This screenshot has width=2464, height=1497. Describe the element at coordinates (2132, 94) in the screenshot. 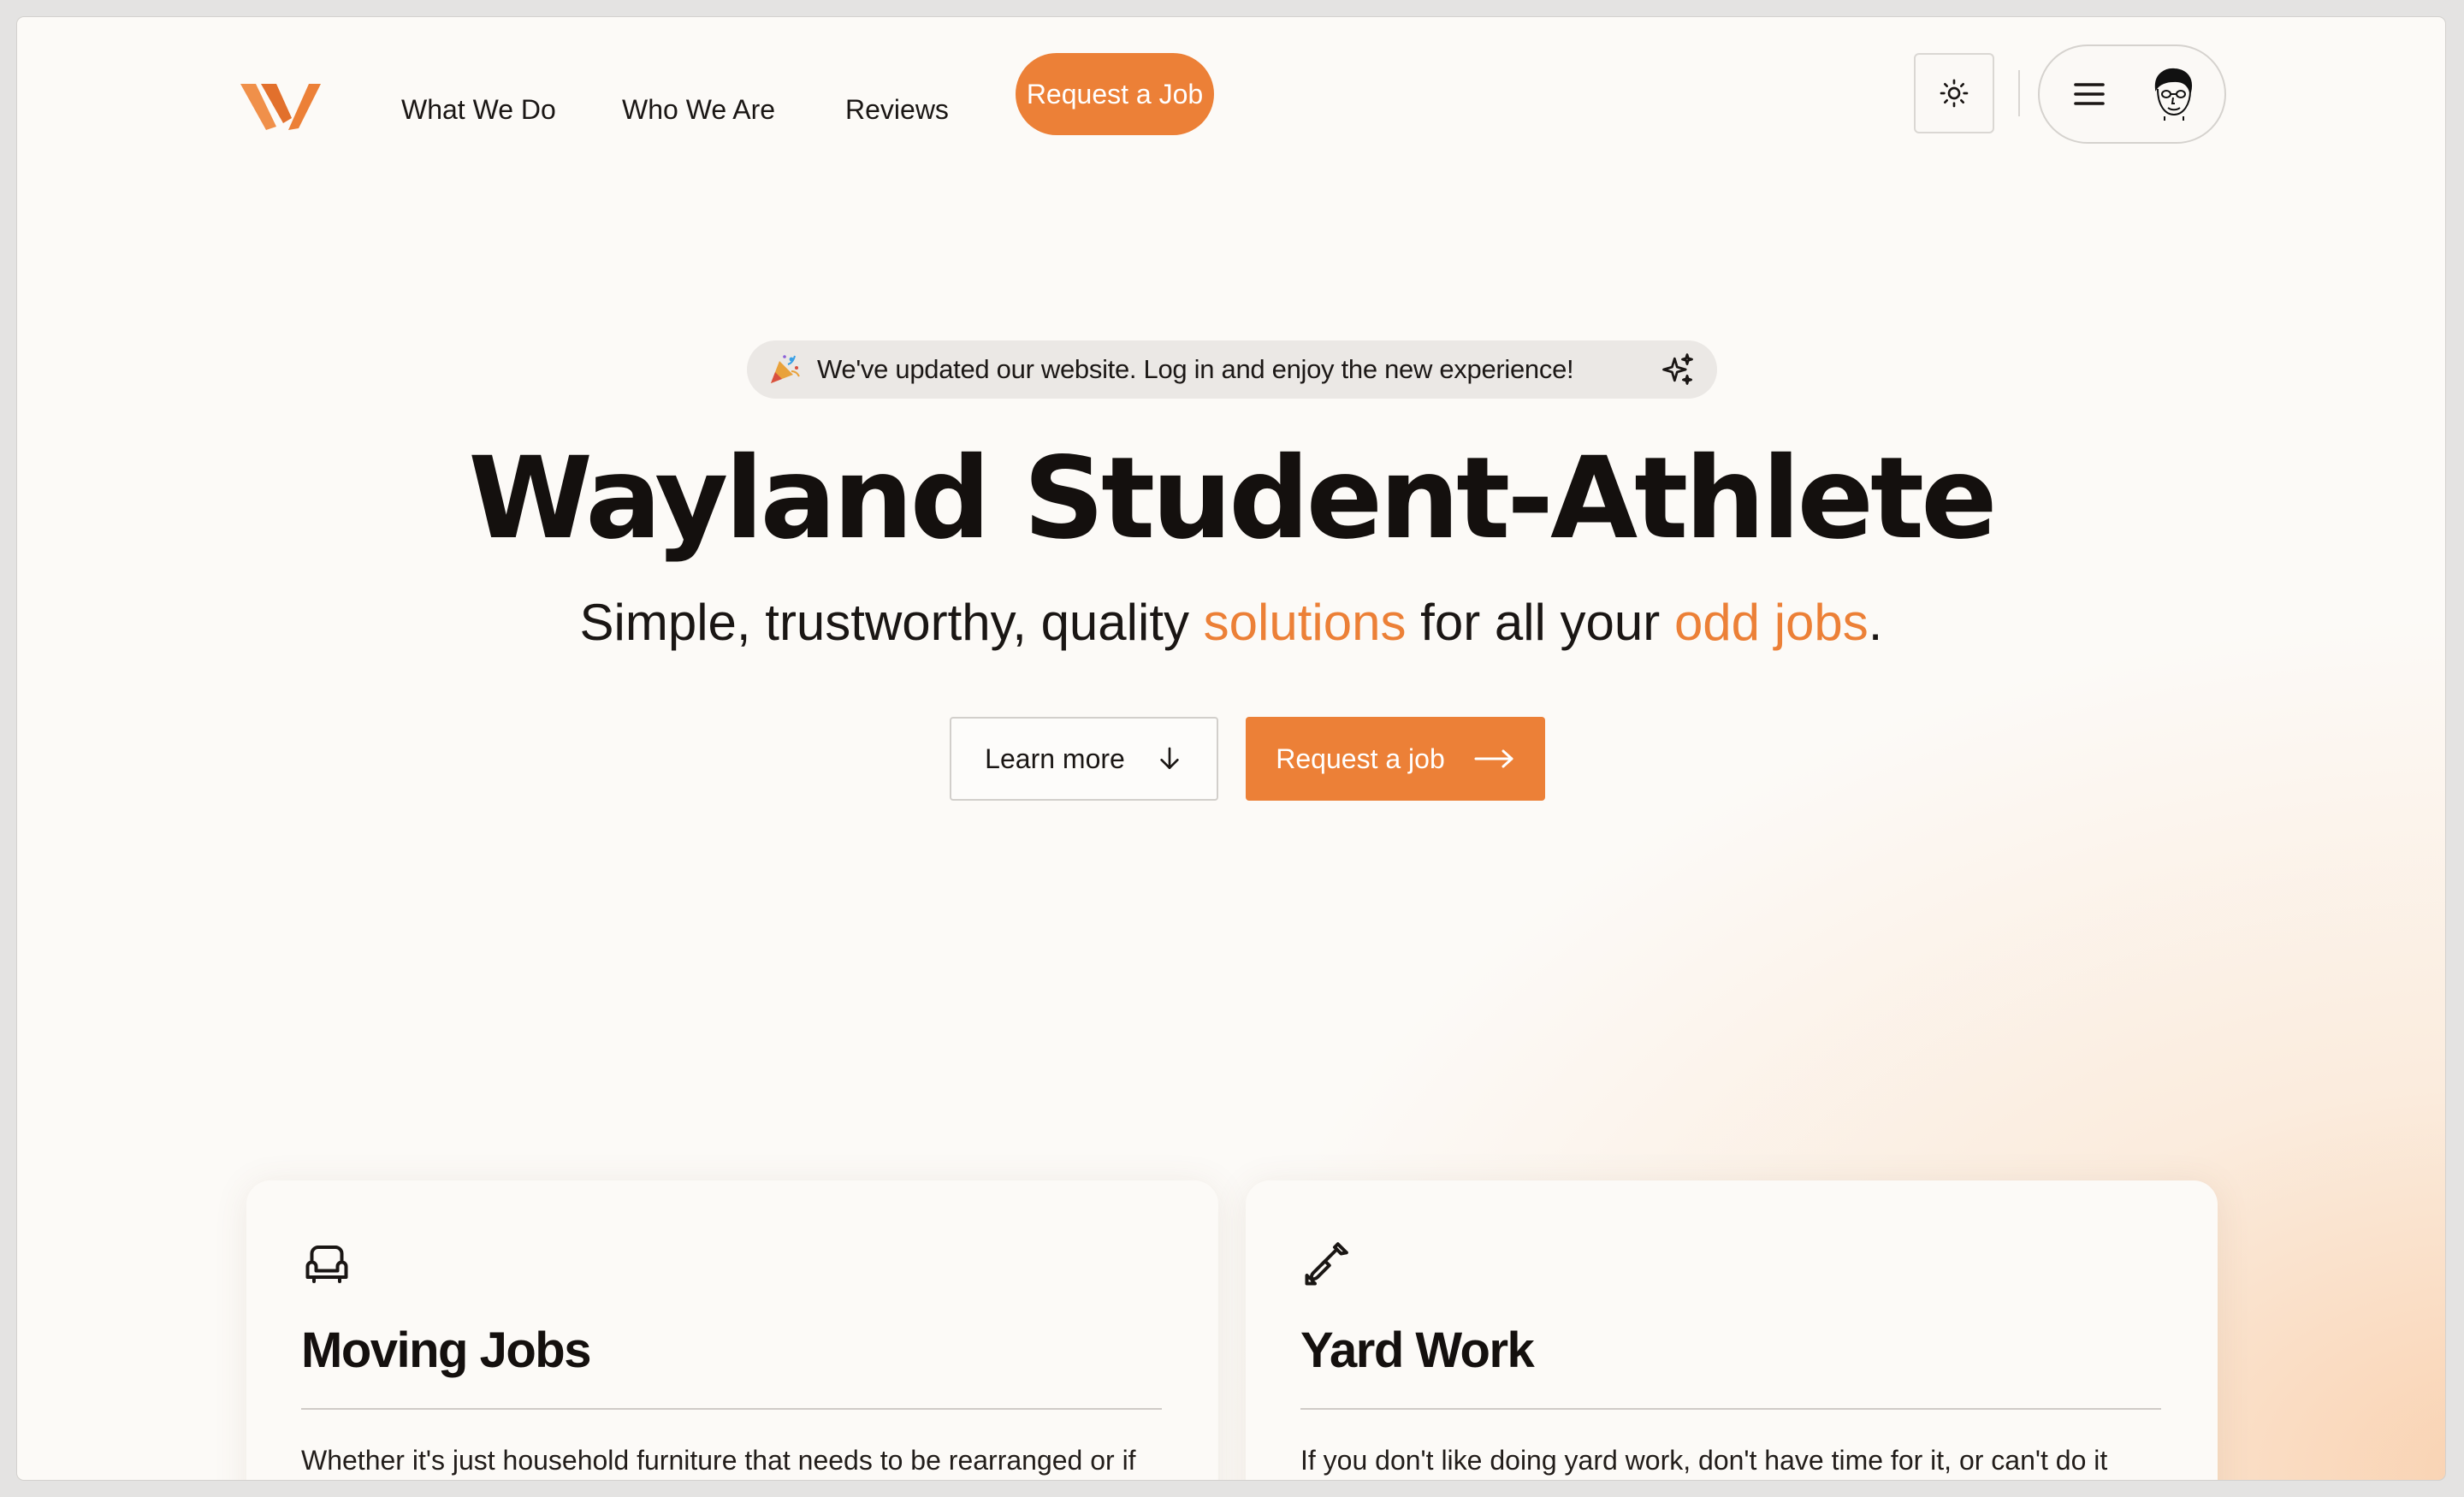

I see `user-menu-button` at that location.